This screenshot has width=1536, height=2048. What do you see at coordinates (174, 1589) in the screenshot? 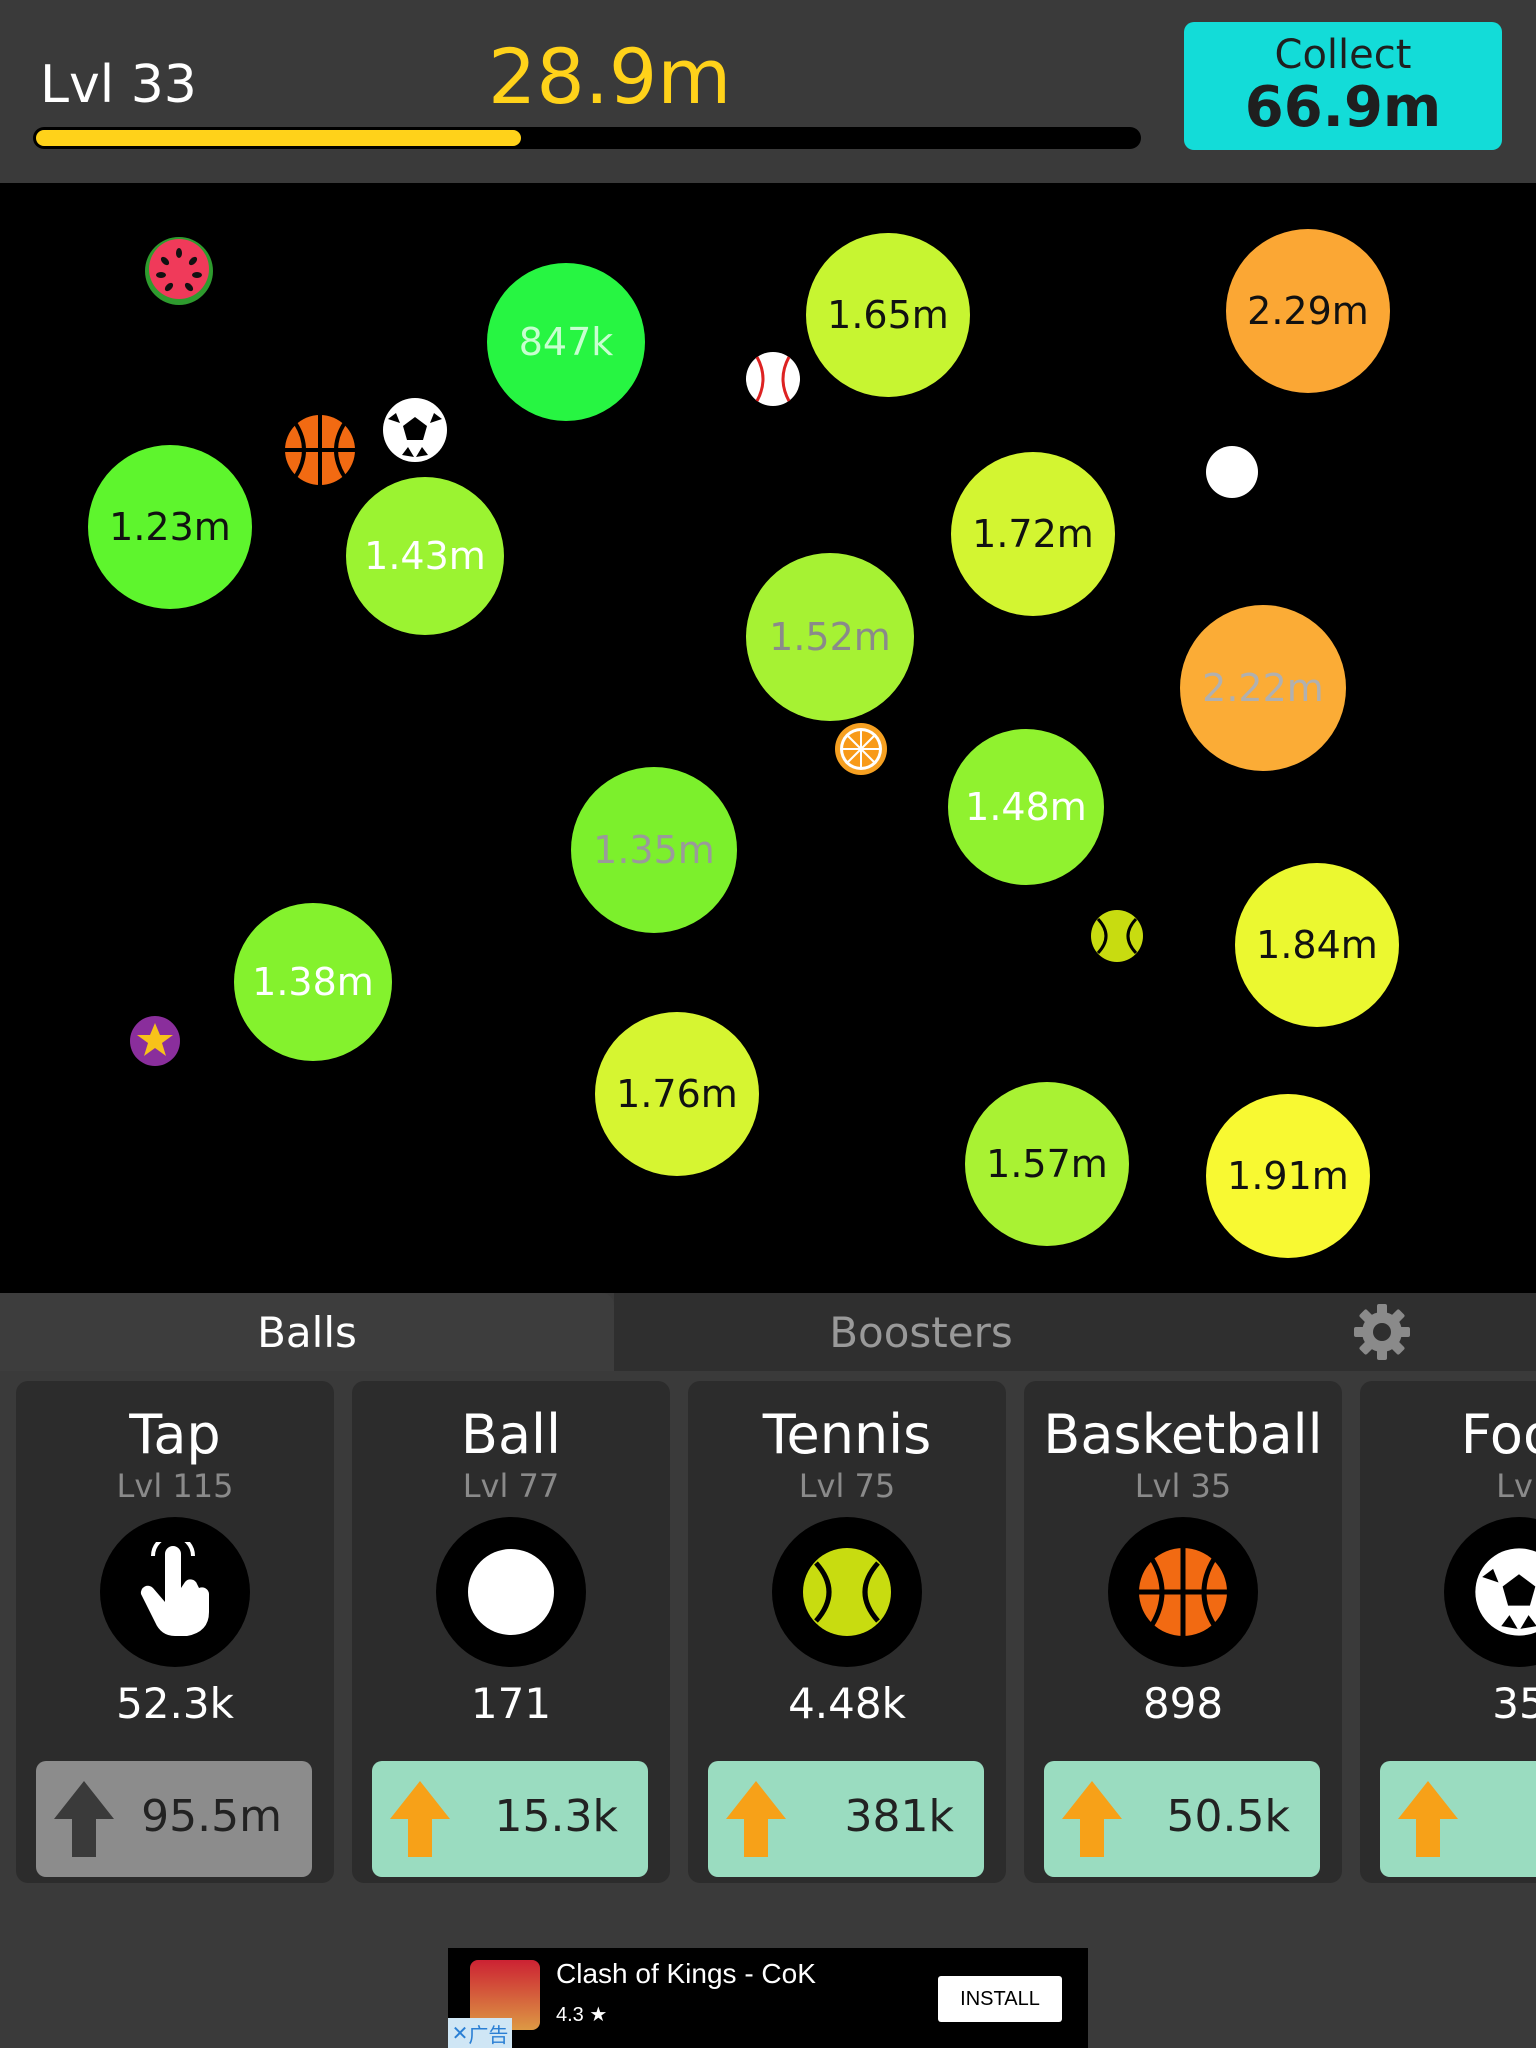
I see `tap-hand-icon` at bounding box center [174, 1589].